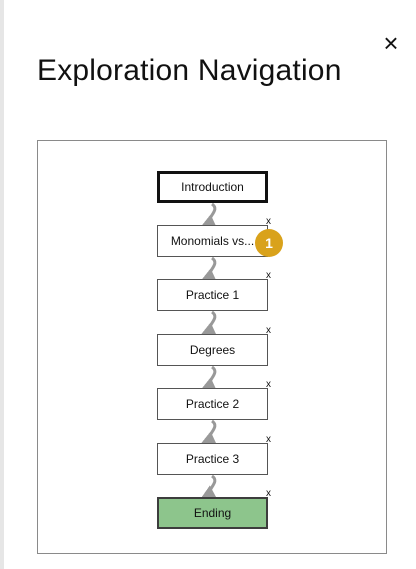 This screenshot has height=569, width=416. I want to click on graph-node-degrees: Degrees, so click(212, 350).